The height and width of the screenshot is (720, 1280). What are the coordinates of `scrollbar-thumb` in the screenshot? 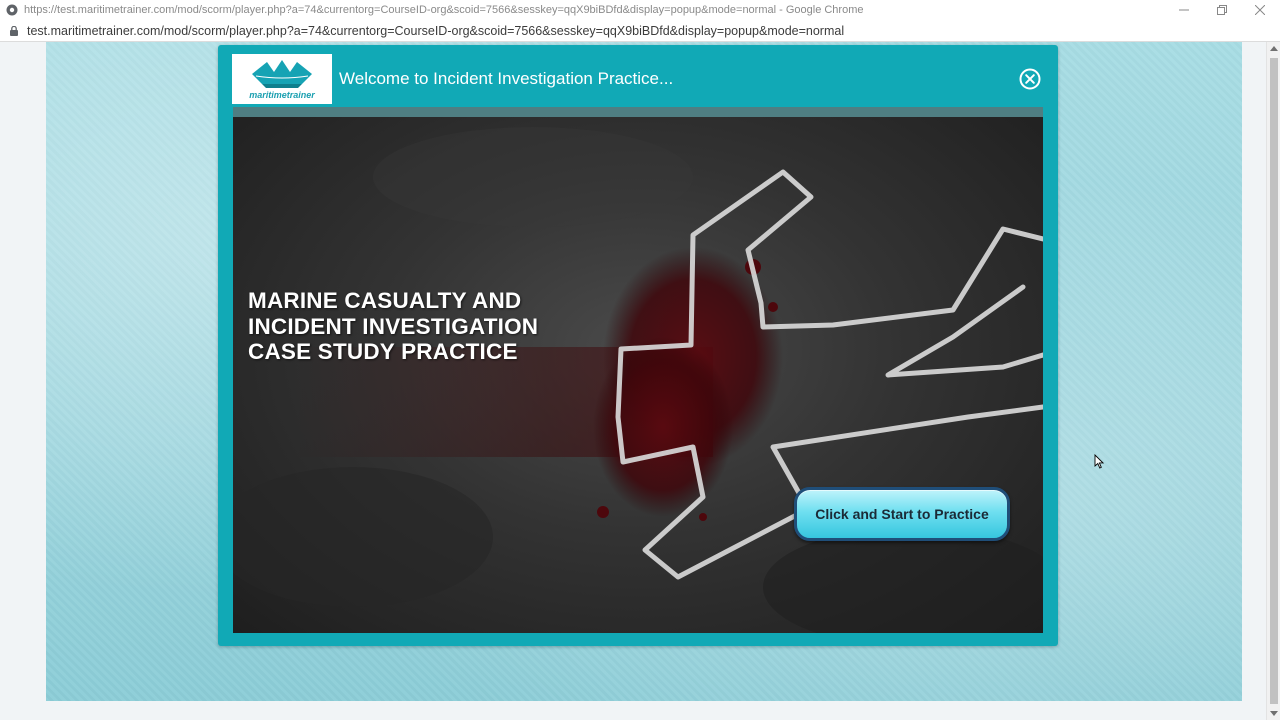 It's located at (1274, 381).